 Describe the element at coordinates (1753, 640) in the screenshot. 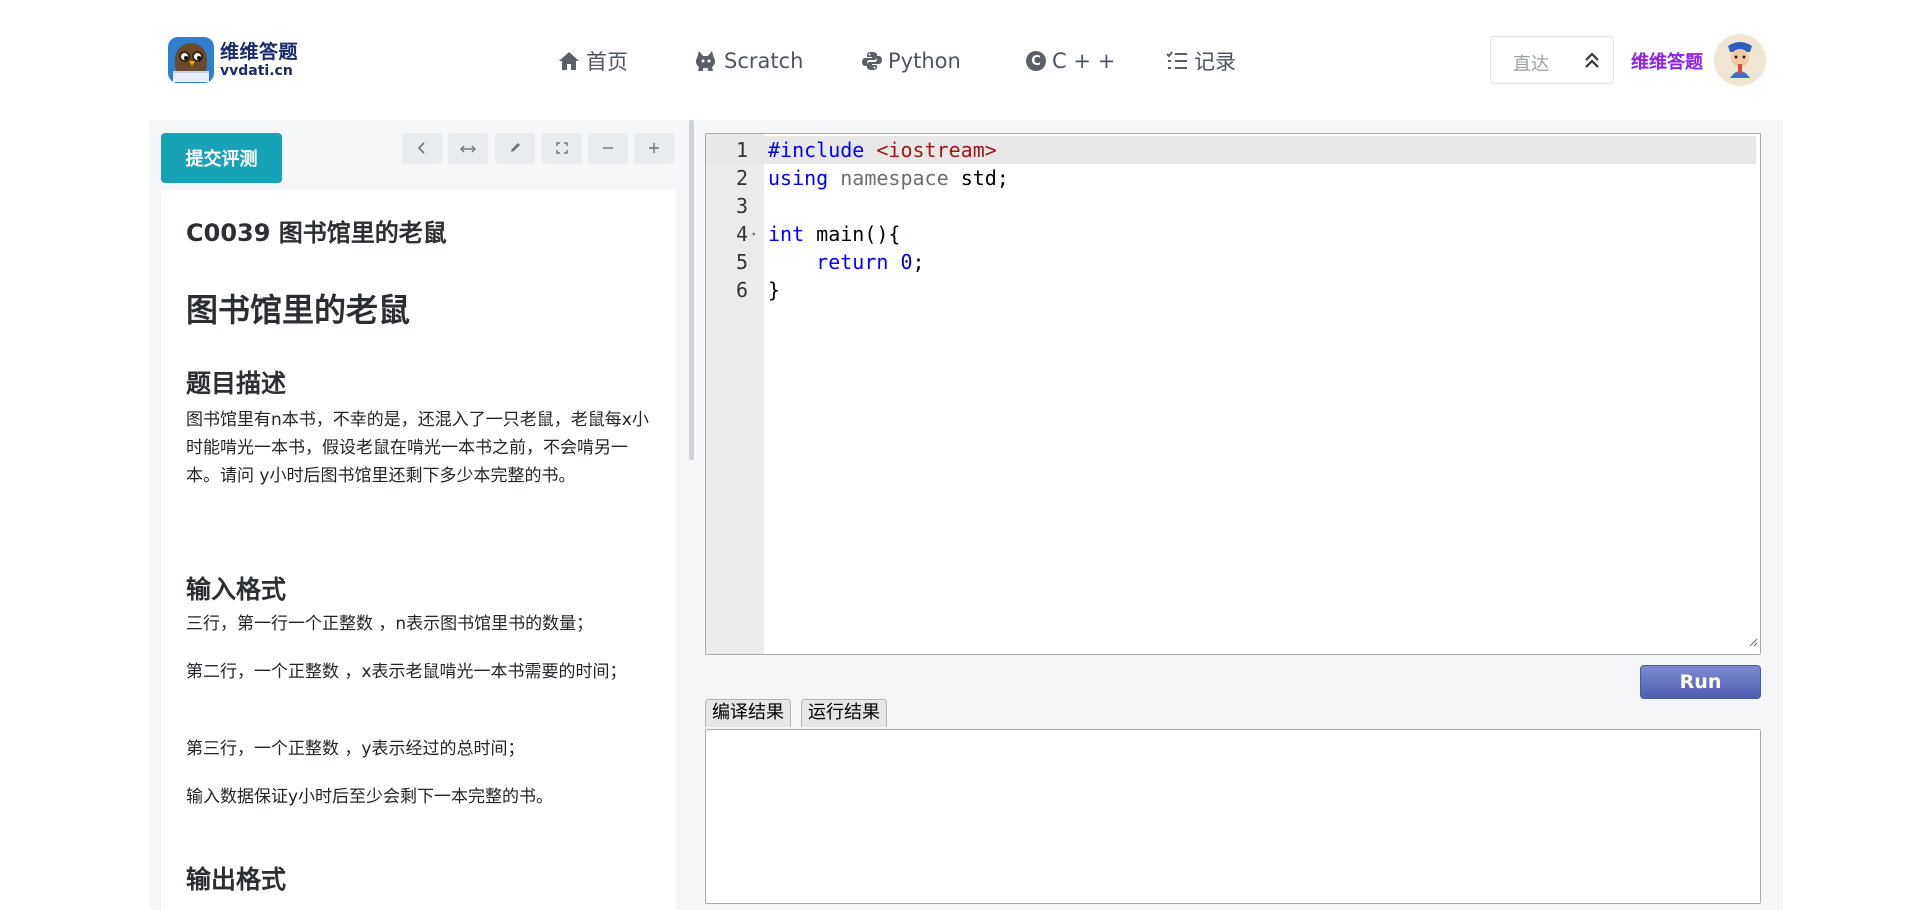

I see `resize-grip-icon` at that location.